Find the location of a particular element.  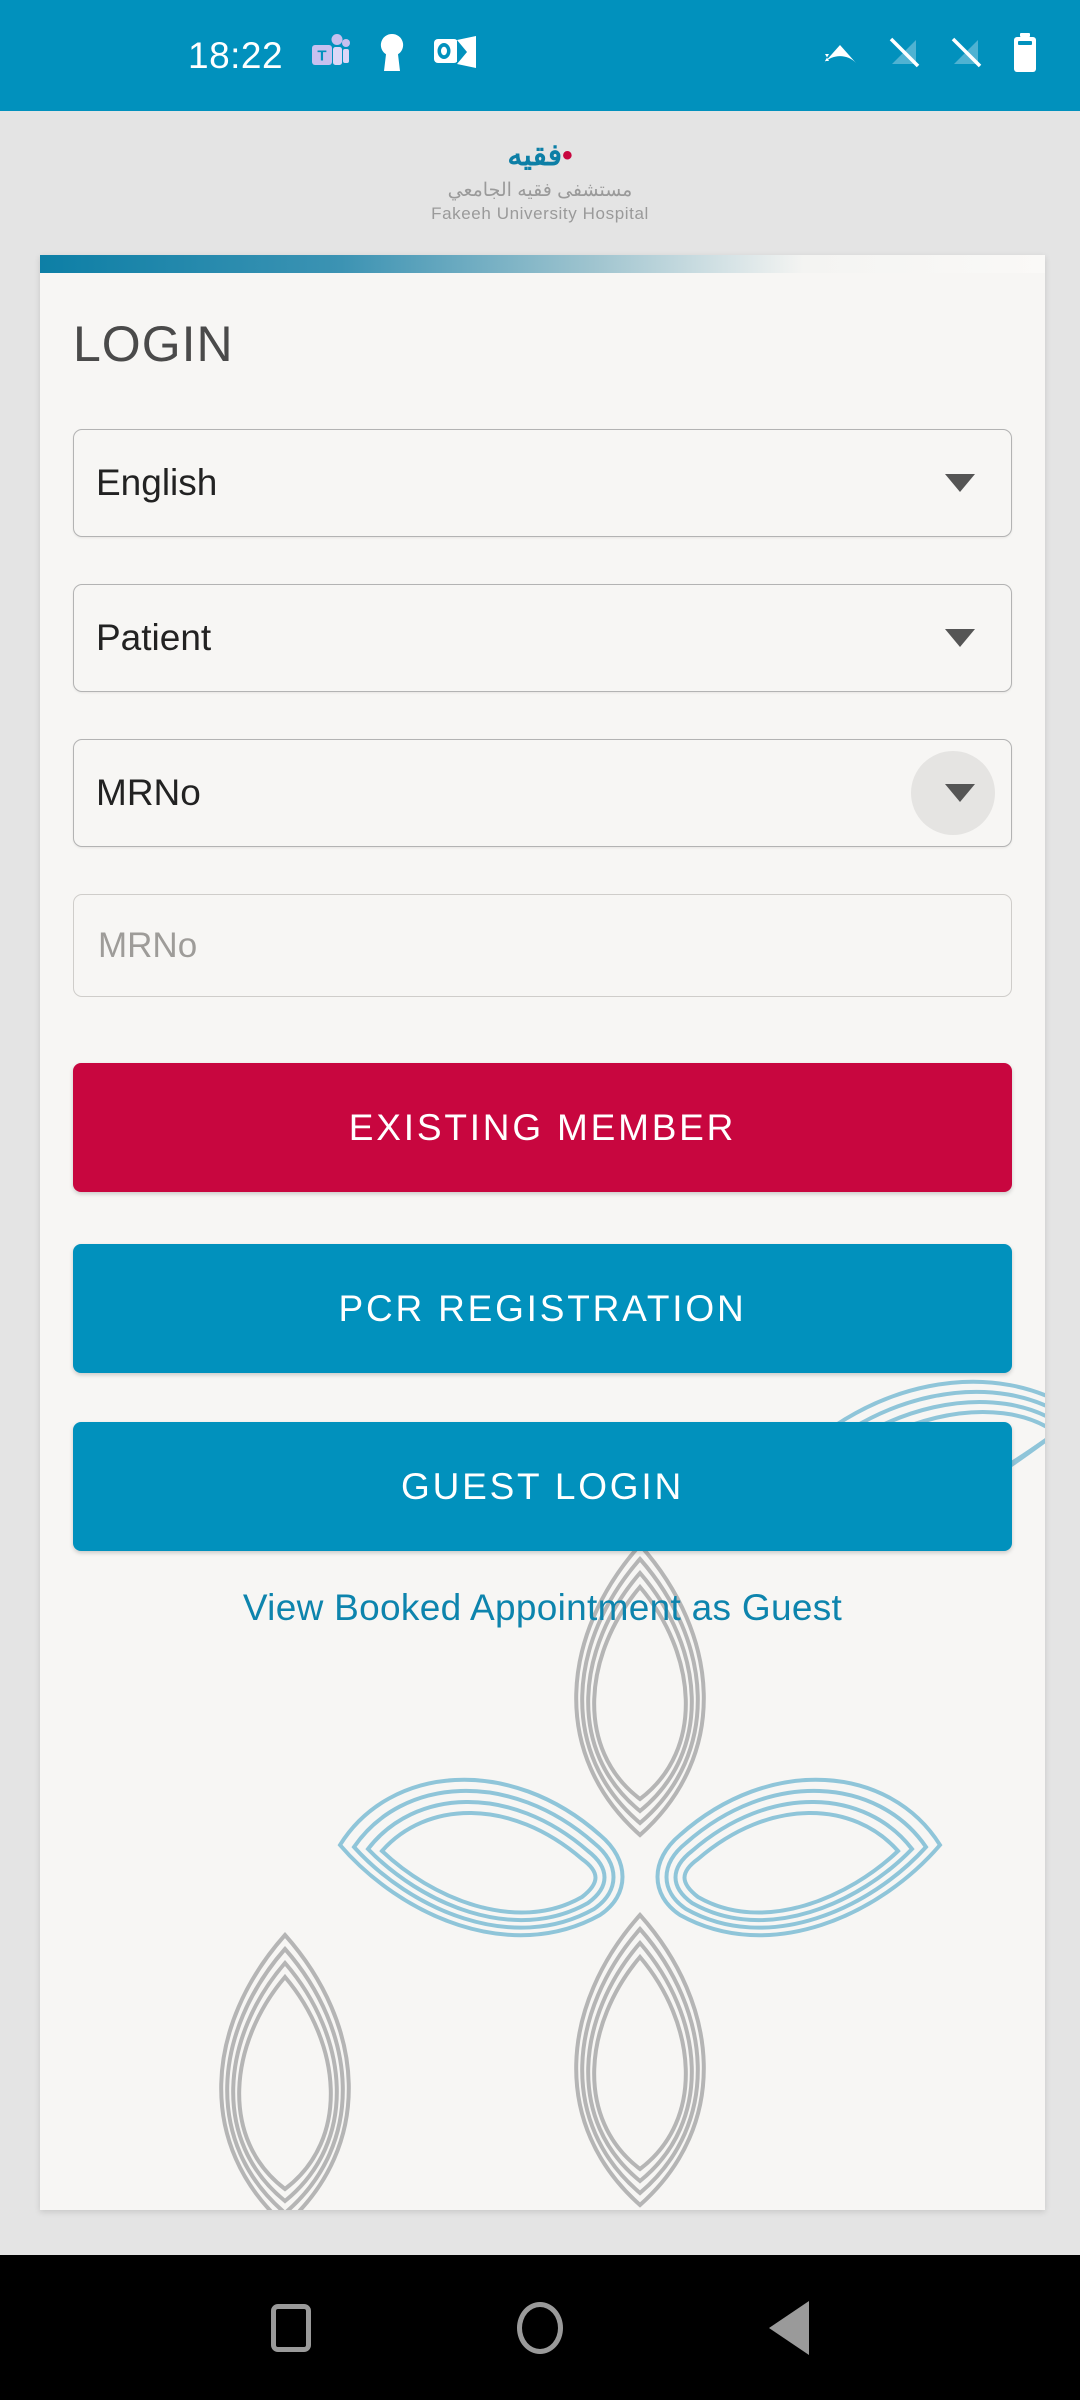

battery-icon is located at coordinates (1025, 55).